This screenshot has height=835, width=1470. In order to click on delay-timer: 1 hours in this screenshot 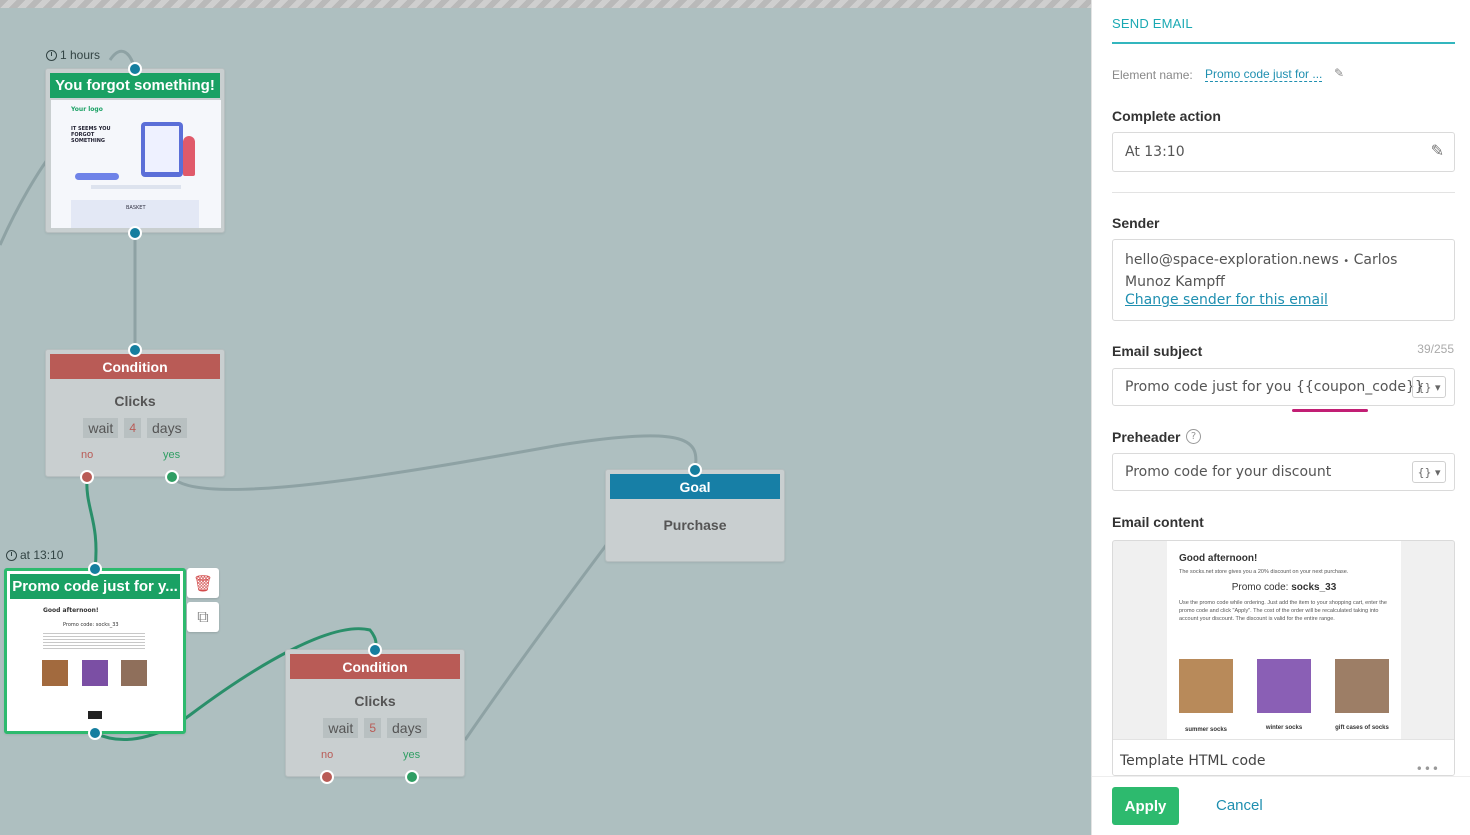, I will do `click(73, 55)`.